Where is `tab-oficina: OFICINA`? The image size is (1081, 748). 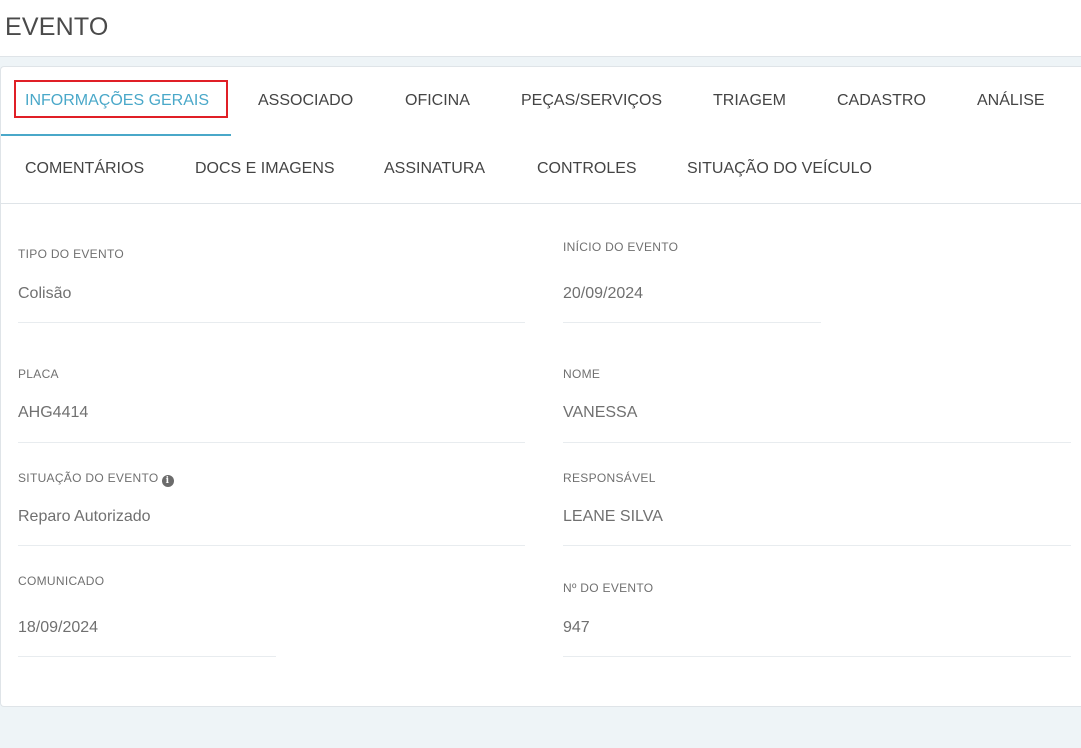
tab-oficina: OFICINA is located at coordinates (437, 101).